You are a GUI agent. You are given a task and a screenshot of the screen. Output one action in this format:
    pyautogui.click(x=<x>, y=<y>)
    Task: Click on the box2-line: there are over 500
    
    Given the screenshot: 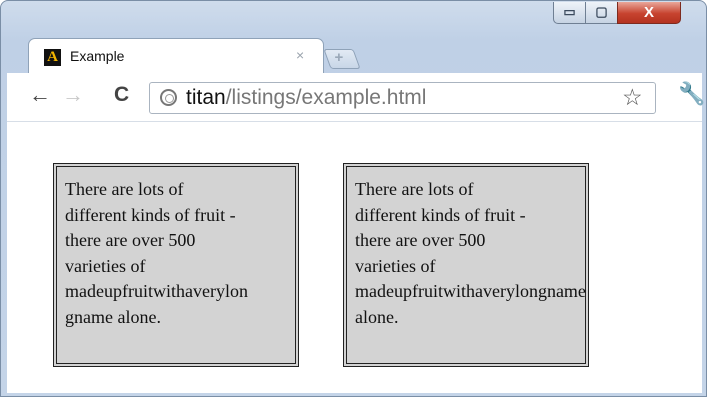 What is the action you would take?
    pyautogui.click(x=420, y=240)
    